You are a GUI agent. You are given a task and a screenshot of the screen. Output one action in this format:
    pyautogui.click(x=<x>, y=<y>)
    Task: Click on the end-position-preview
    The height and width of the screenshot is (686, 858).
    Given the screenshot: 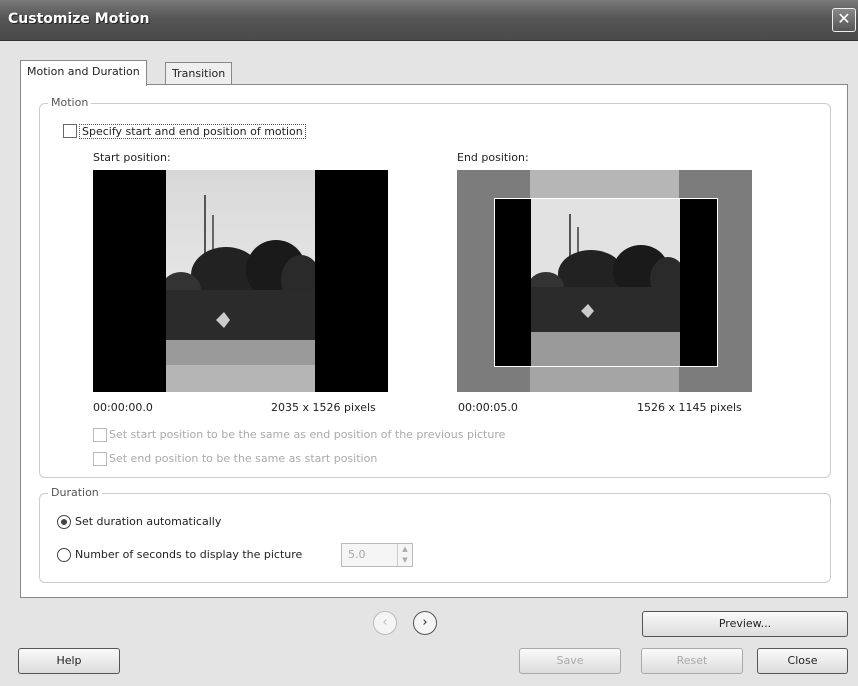 What is the action you would take?
    pyautogui.click(x=604, y=281)
    